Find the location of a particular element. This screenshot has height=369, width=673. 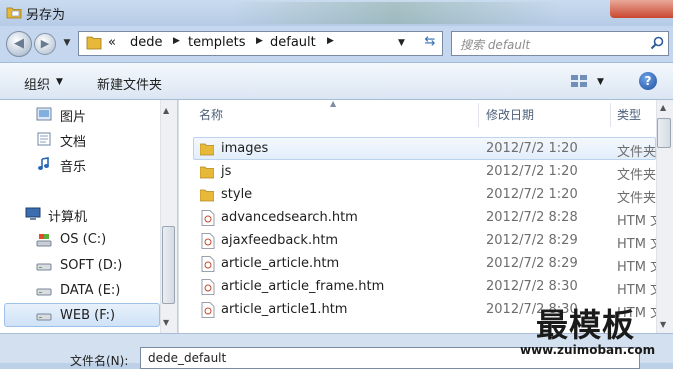

file-name: advancedsearch.htm is located at coordinates (289, 217).